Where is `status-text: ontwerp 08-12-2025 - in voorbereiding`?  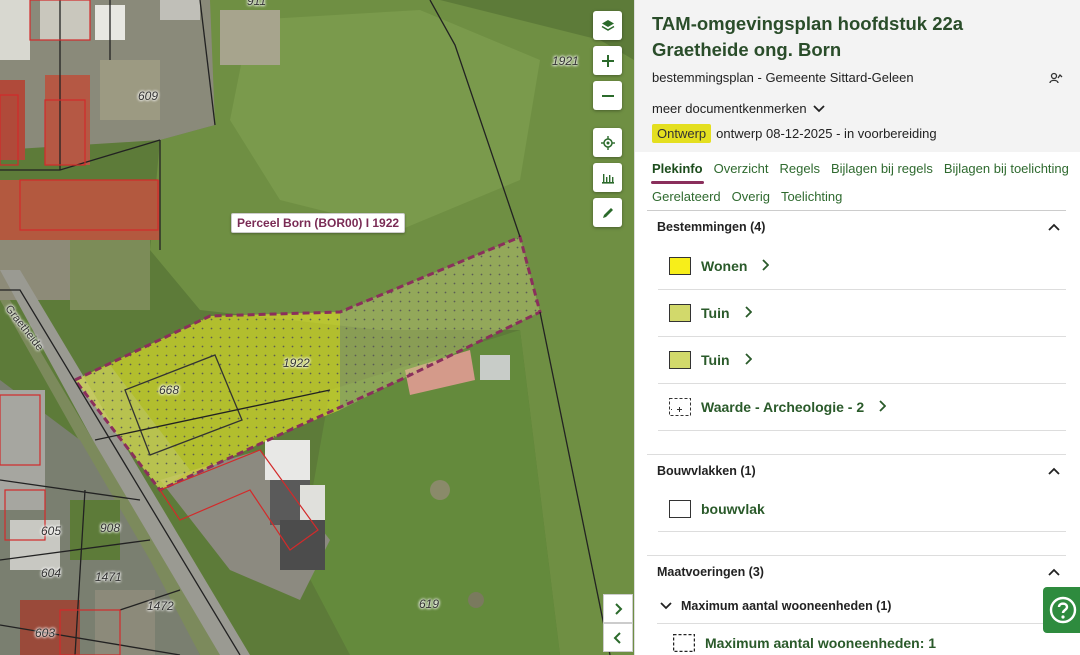 status-text: ontwerp 08-12-2025 - in voorbereiding is located at coordinates (826, 133).